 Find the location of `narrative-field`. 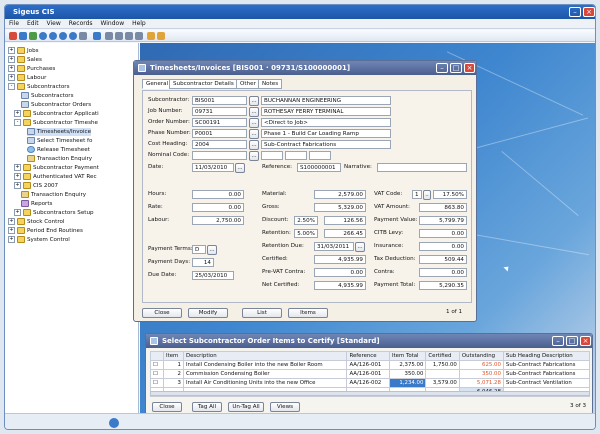

narrative-field is located at coordinates (422, 167).